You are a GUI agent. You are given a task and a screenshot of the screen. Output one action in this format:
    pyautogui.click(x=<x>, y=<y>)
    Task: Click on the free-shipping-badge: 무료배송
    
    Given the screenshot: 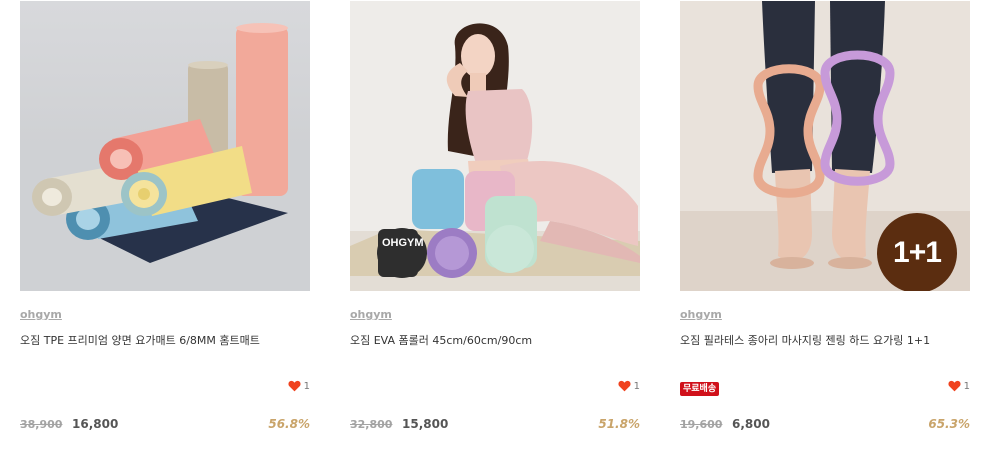 What is the action you would take?
    pyautogui.click(x=700, y=389)
    